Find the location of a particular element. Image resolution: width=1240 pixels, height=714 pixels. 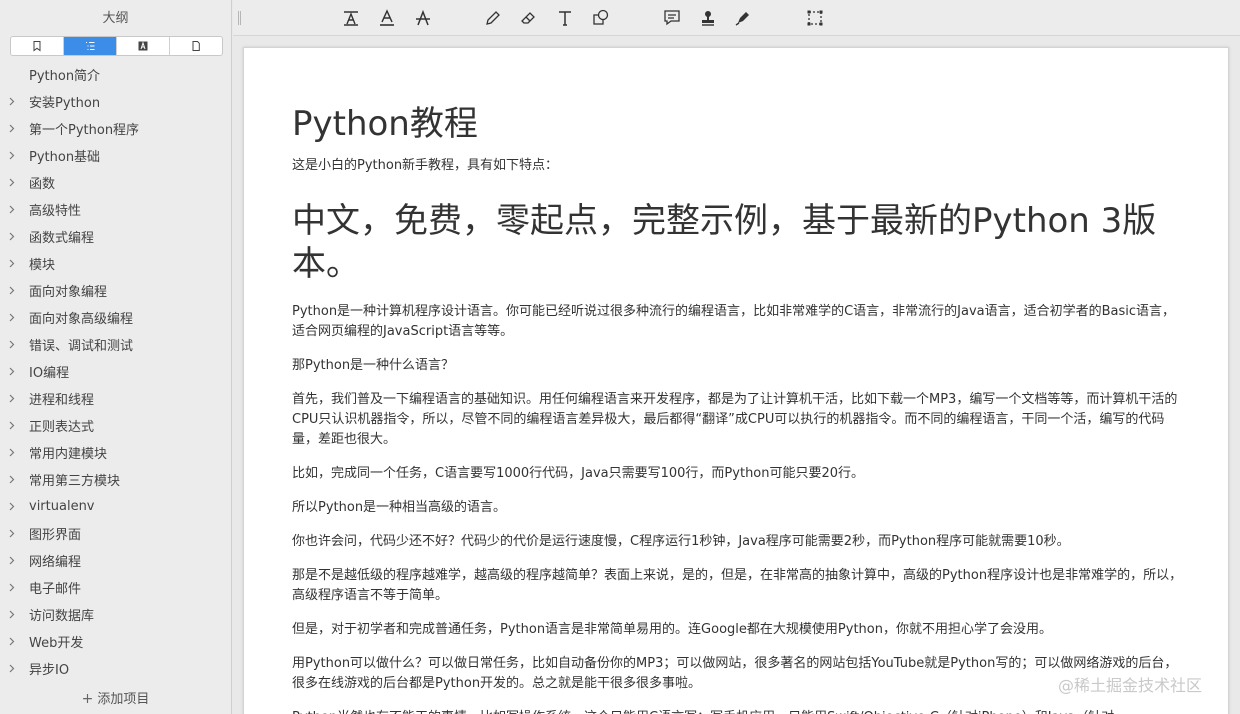

stamp-icon is located at coordinates (708, 18).